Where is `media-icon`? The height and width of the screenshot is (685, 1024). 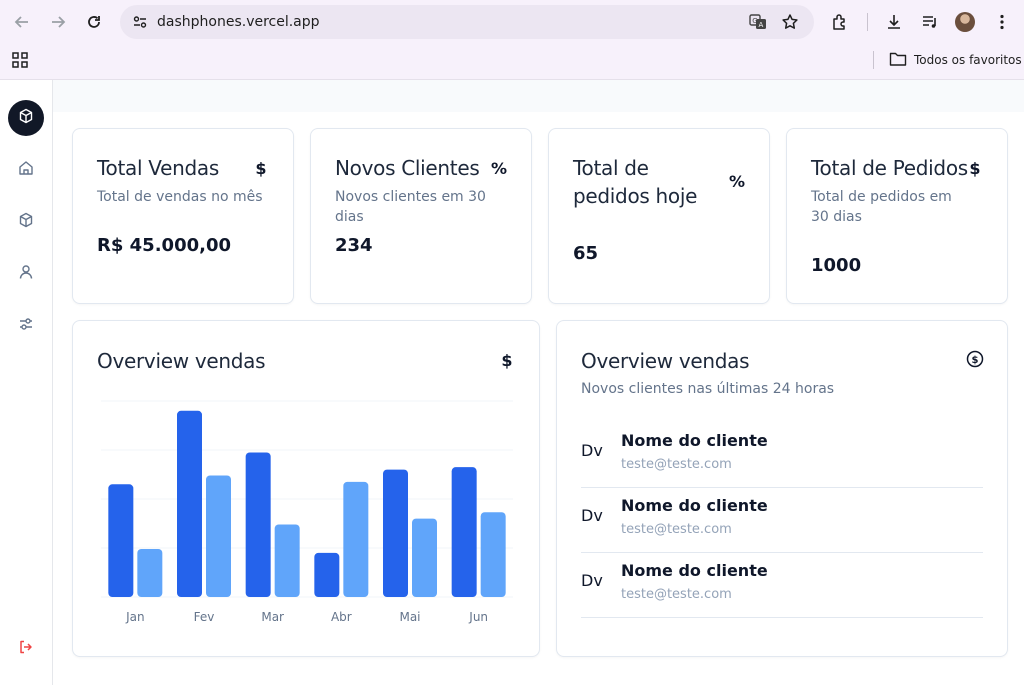 media-icon is located at coordinates (930, 22).